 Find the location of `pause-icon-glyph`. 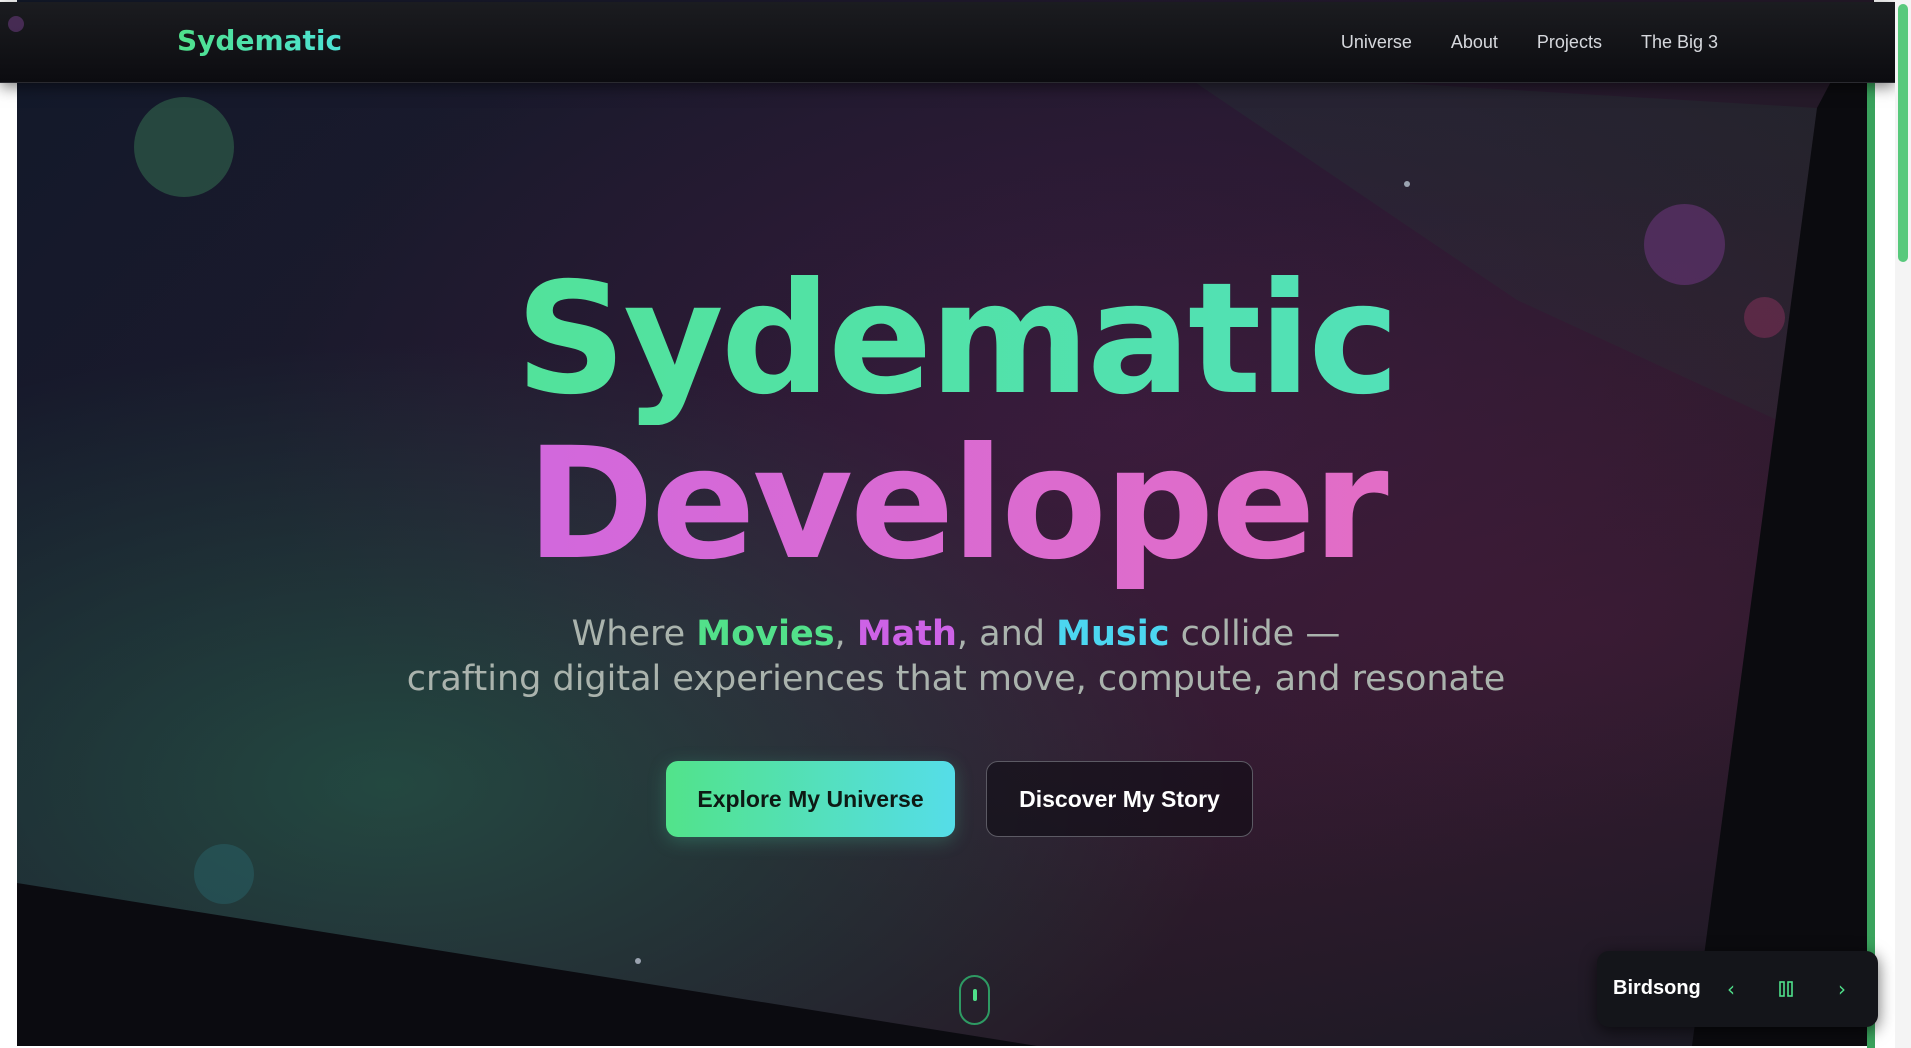

pause-icon-glyph is located at coordinates (1786, 989).